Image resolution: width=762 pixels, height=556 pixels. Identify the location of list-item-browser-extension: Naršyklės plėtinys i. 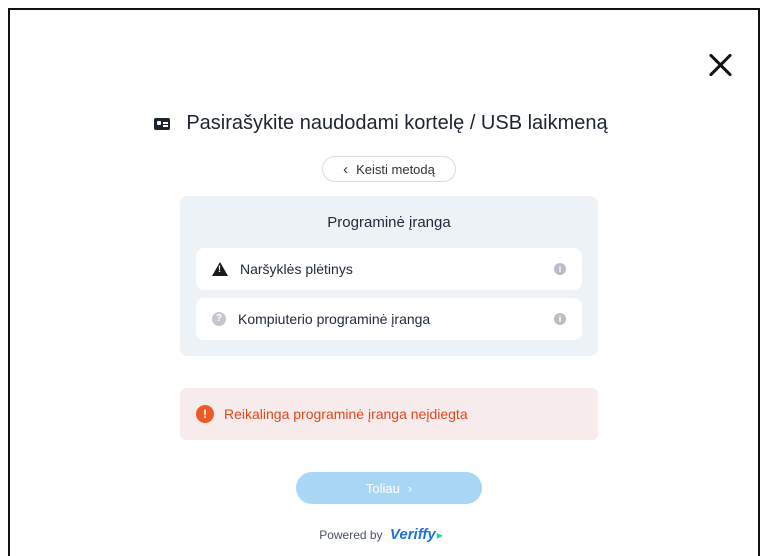
(389, 269).